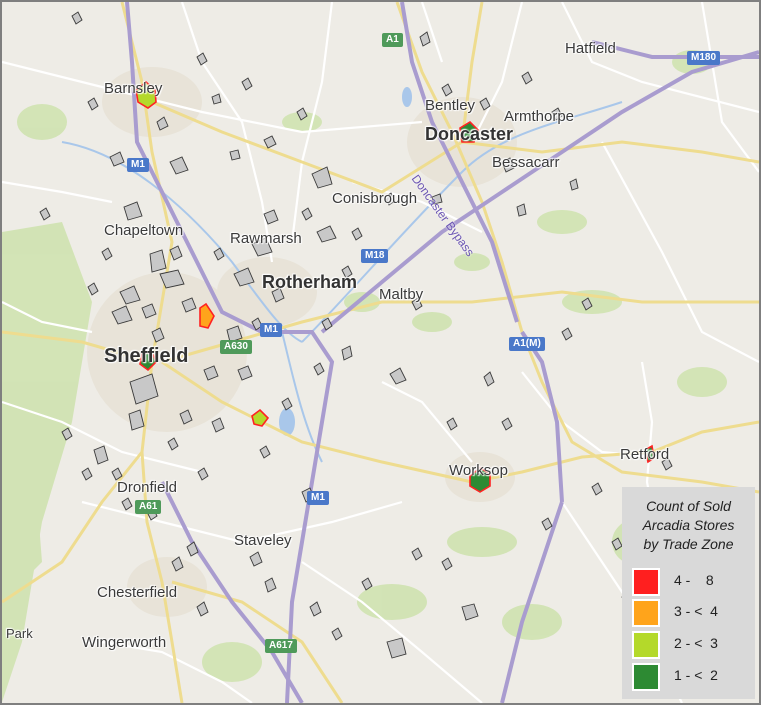 The image size is (761, 705). Describe the element at coordinates (281, 646) in the screenshot. I see `road-shield-a617: A617` at that location.